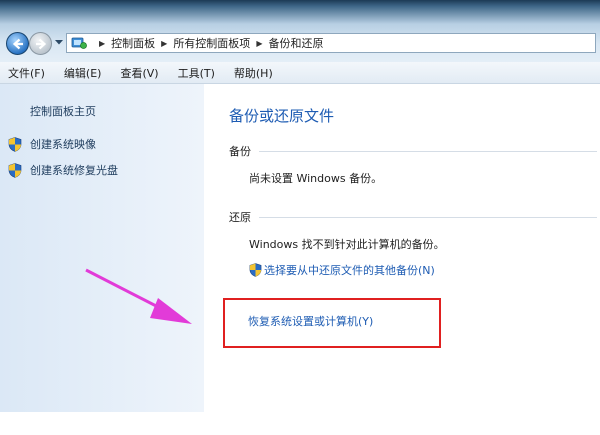 The width and height of the screenshot is (600, 435). I want to click on select-other-backup-link: 选择要从中还原文件的其他备份(N), so click(342, 270).